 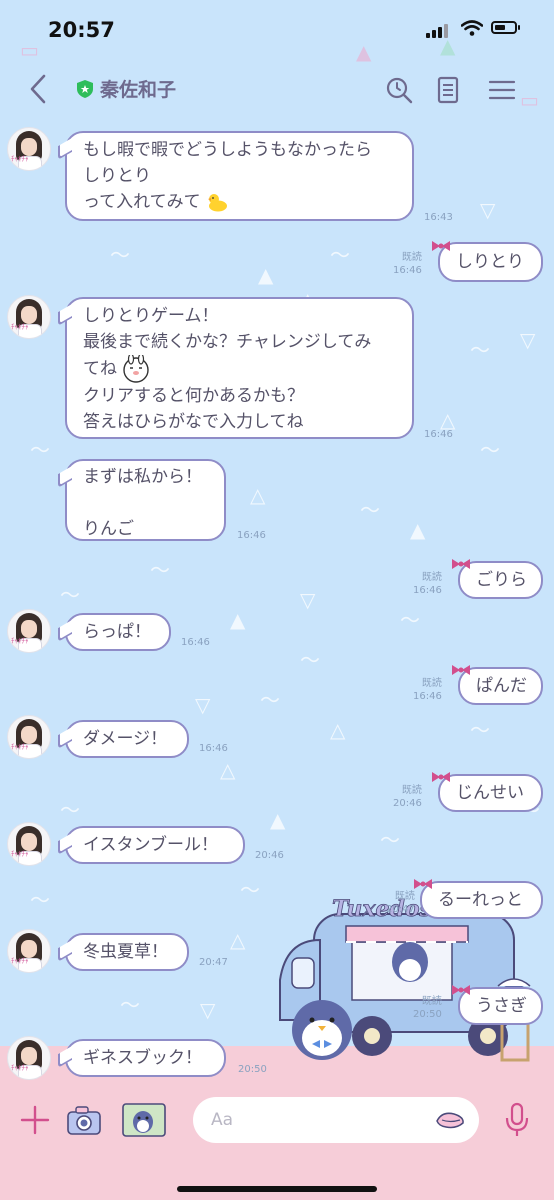 What do you see at coordinates (136, 369) in the screenshot?
I see `bunny-emoji-icon` at bounding box center [136, 369].